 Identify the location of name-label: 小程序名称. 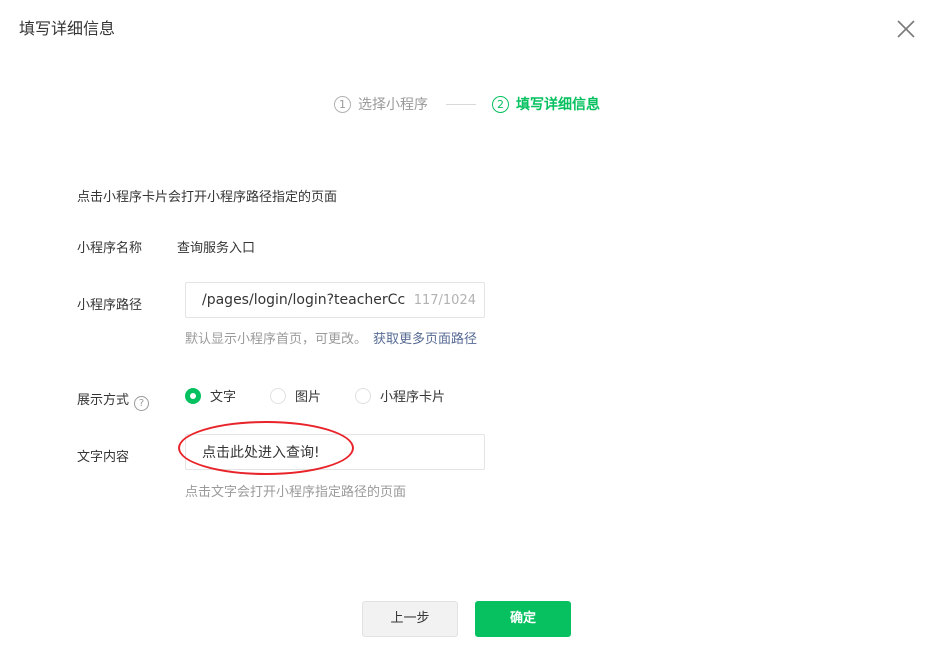
(110, 248).